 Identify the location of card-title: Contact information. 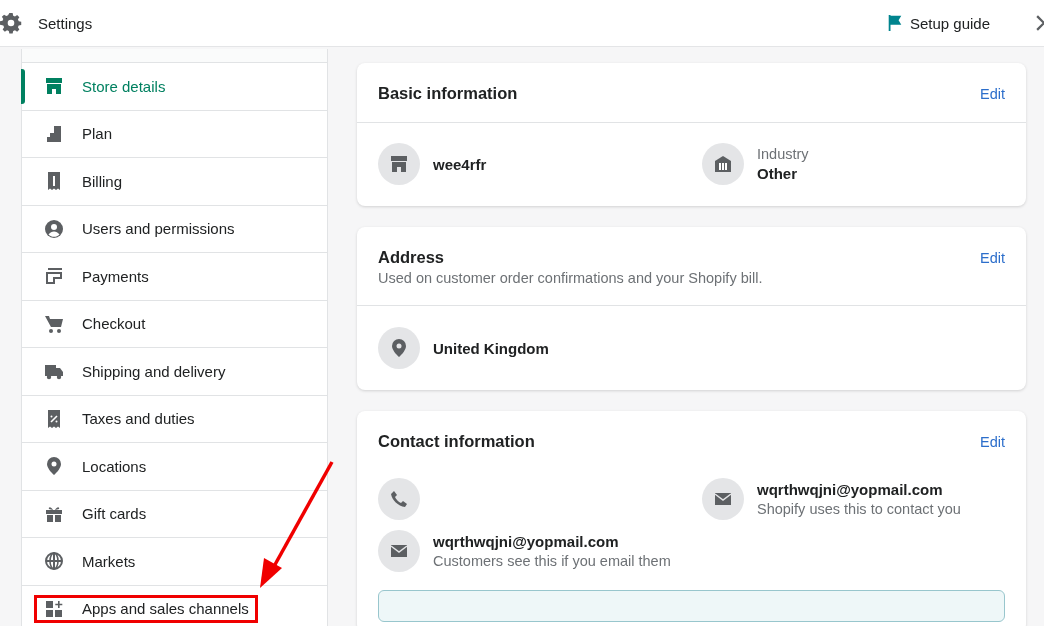
(456, 441).